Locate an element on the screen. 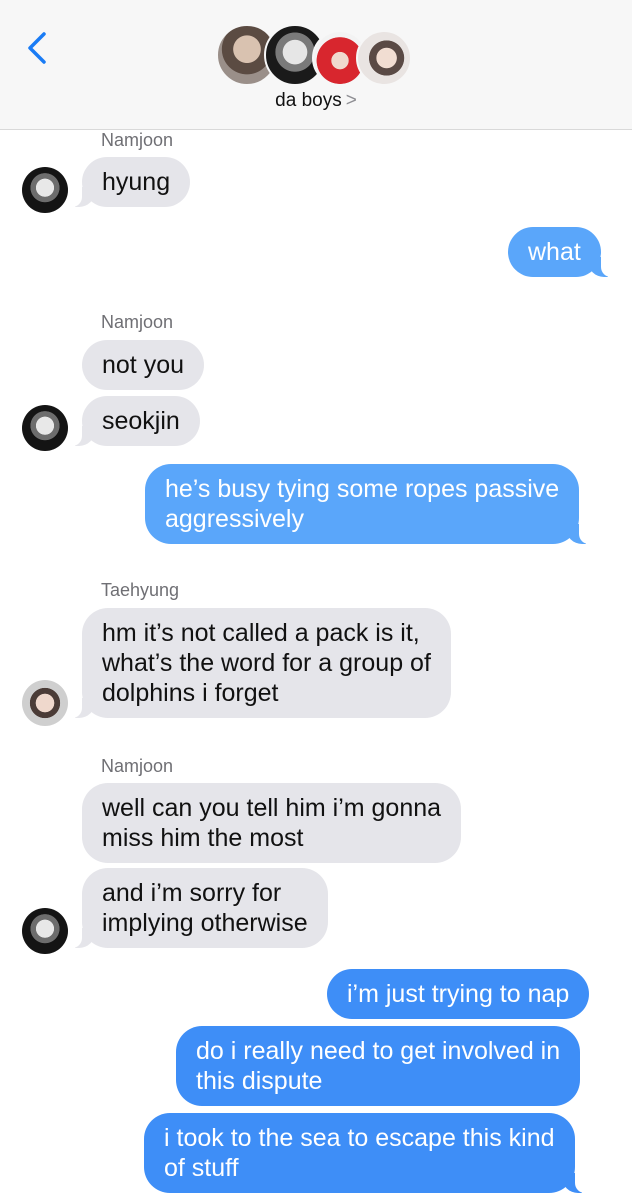  incoming-message: hyung is located at coordinates (130, 182).